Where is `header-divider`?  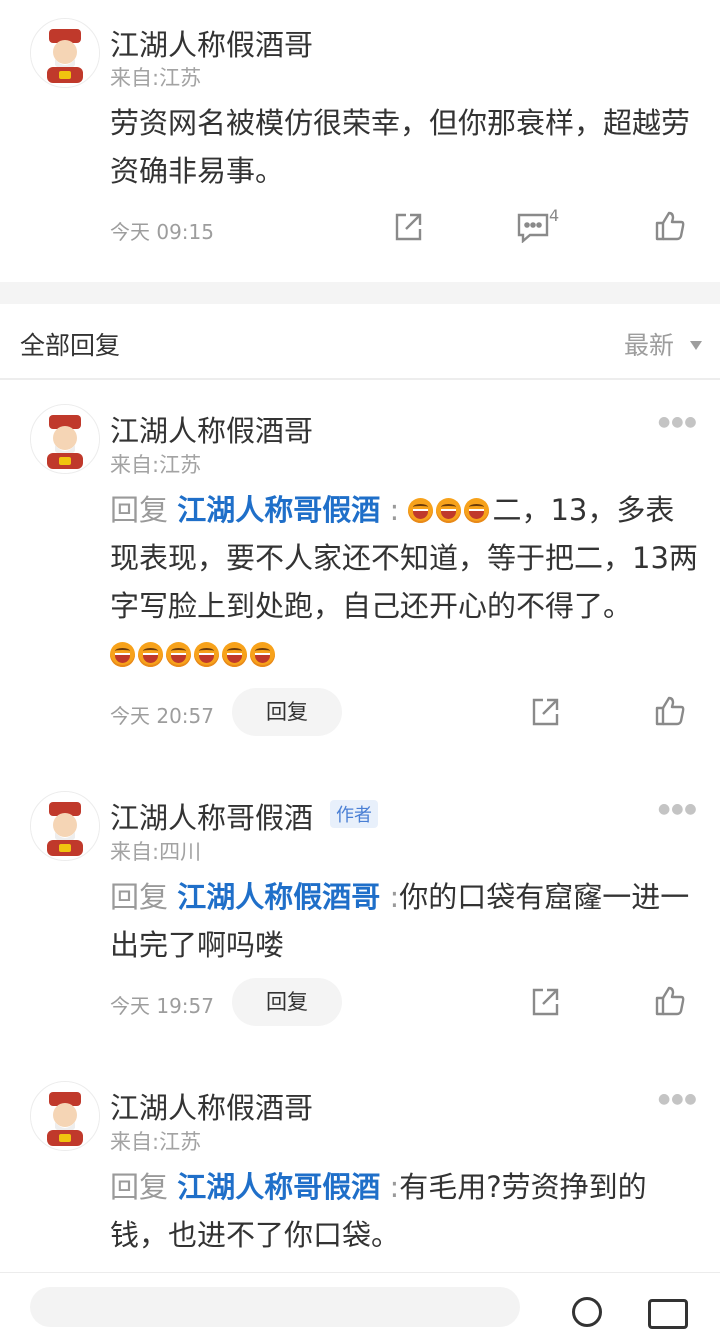 header-divider is located at coordinates (360, 379).